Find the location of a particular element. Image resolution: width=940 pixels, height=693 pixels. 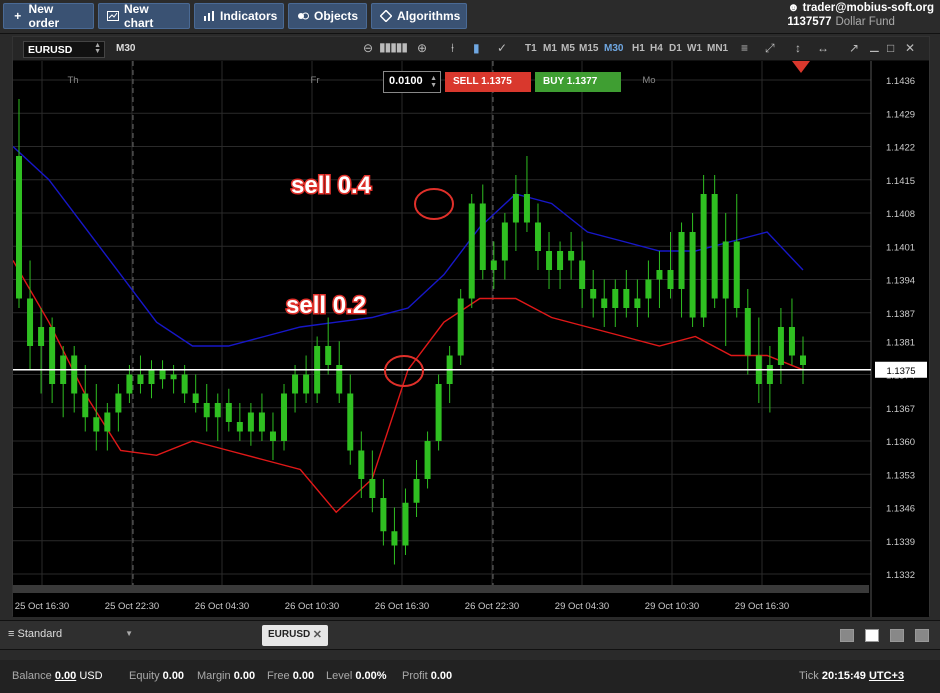

chart-scrollbar is located at coordinates (441, 589).